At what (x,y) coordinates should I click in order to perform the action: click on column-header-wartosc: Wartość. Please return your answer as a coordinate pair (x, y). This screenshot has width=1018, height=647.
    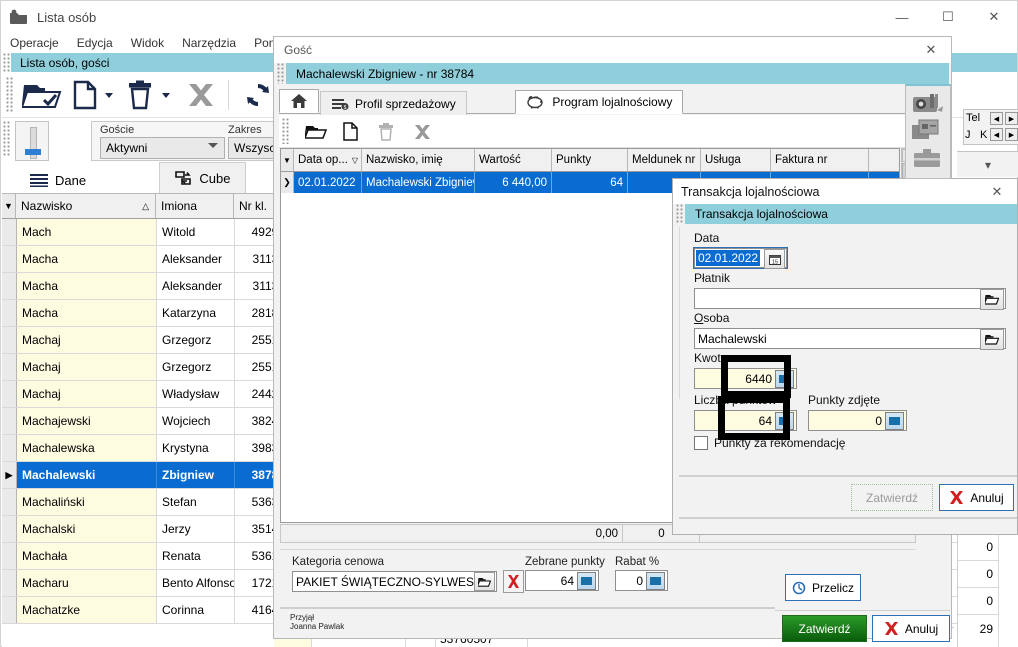
    Looking at the image, I should click on (513, 160).